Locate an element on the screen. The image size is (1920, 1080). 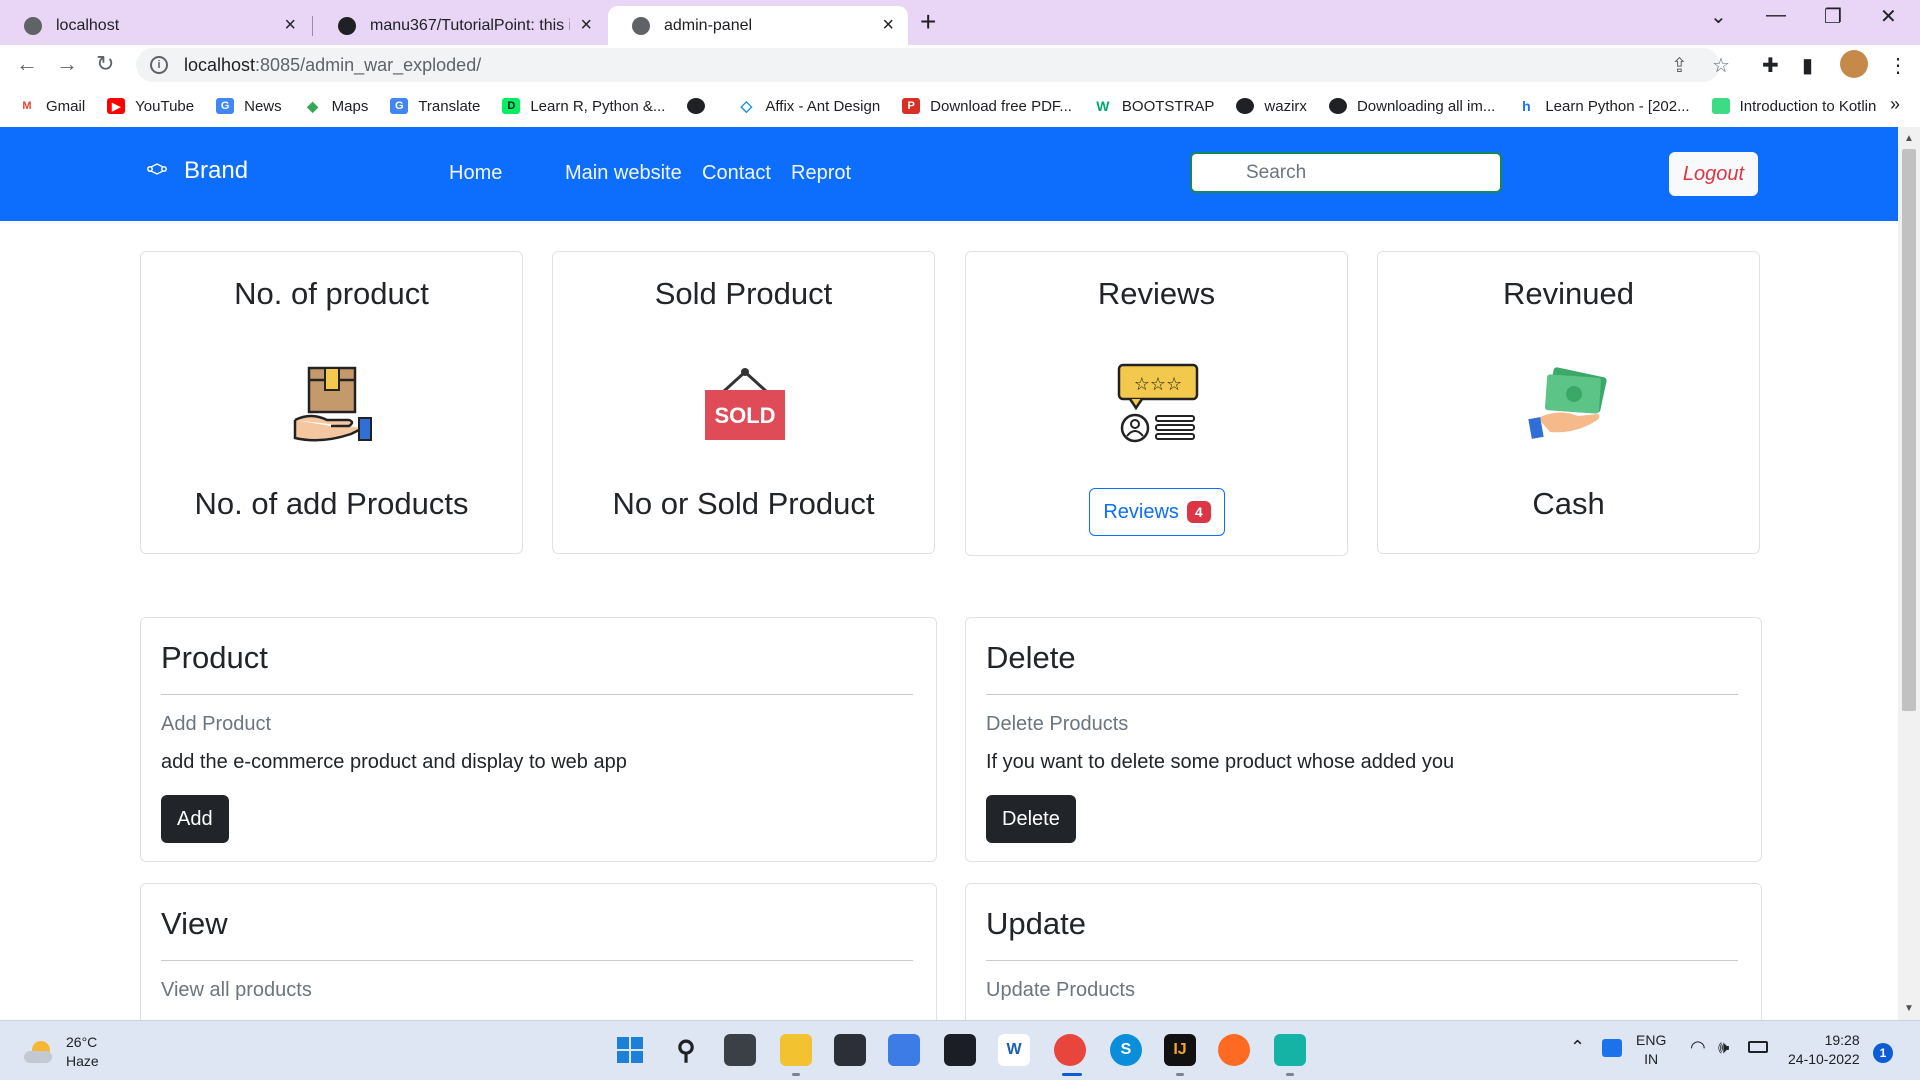
mail-app-icon is located at coordinates (850, 1050).